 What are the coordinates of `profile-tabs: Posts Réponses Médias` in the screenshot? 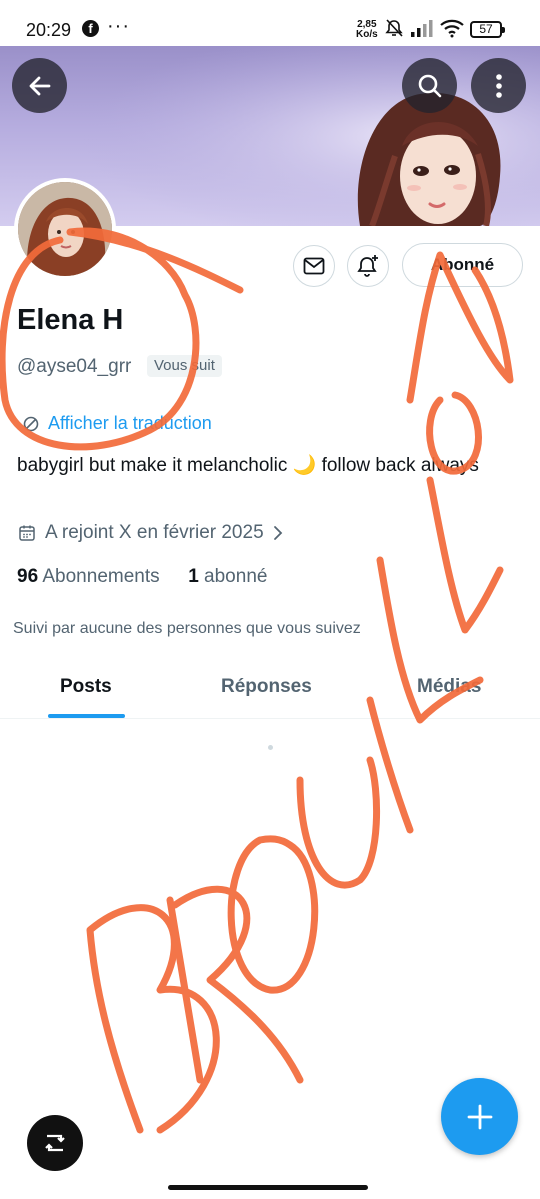 It's located at (270, 692).